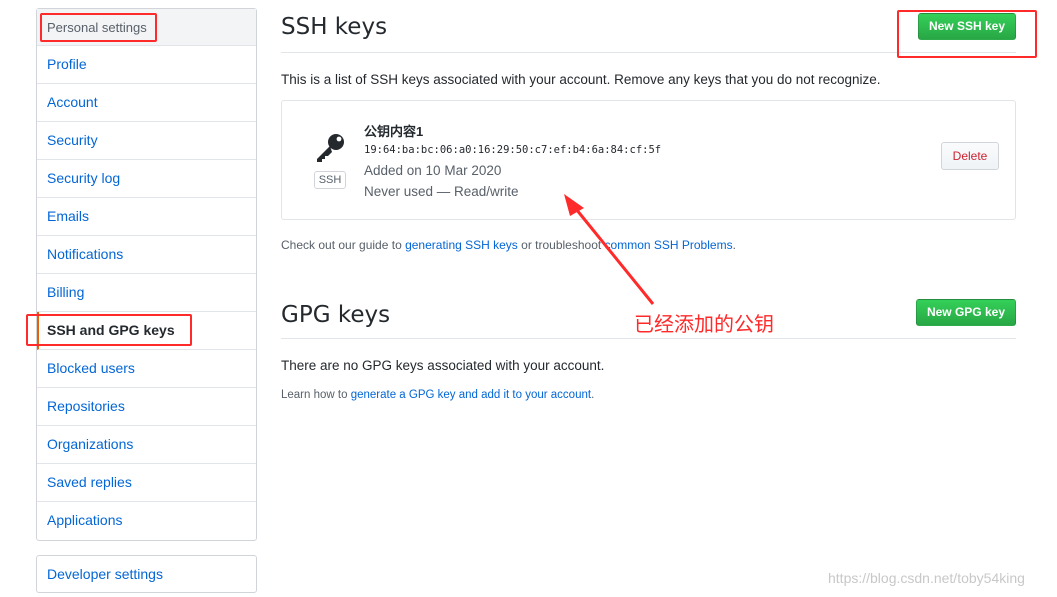  I want to click on developer-settings-box: Developer settings, so click(146, 574).